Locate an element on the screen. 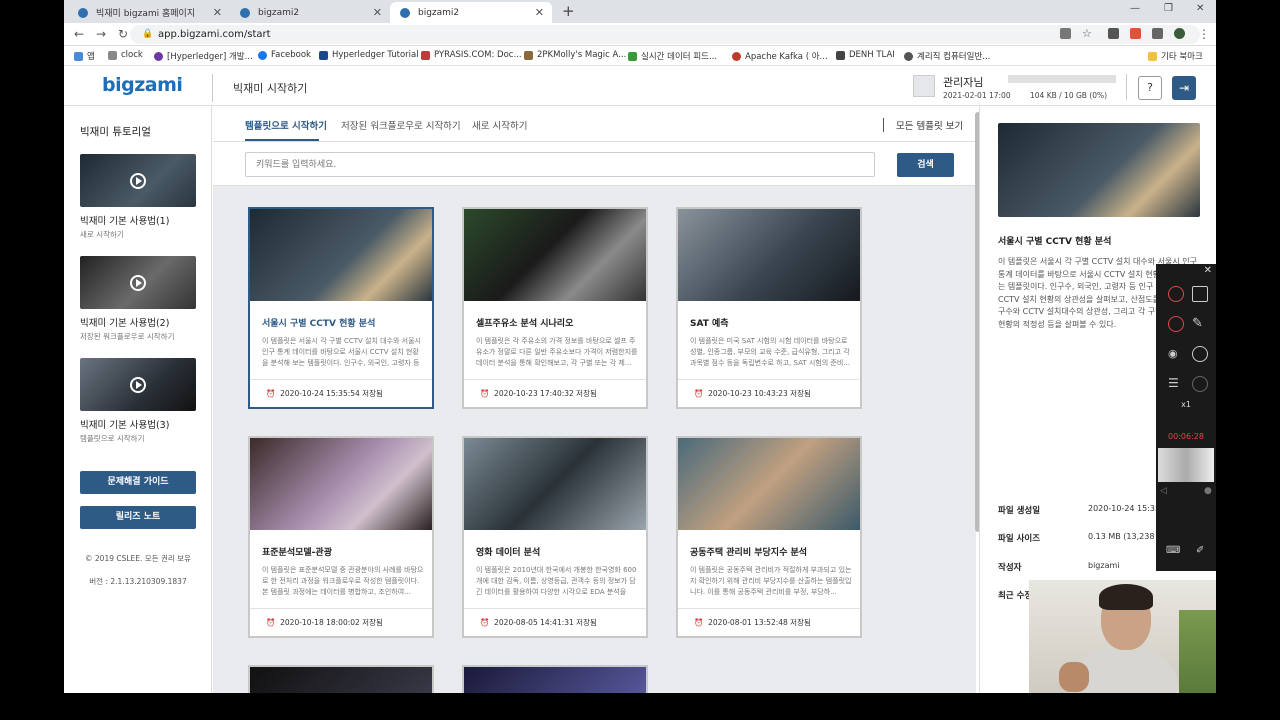 Image resolution: width=1280 pixels, height=720 pixels. recording-preview is located at coordinates (1186, 465).